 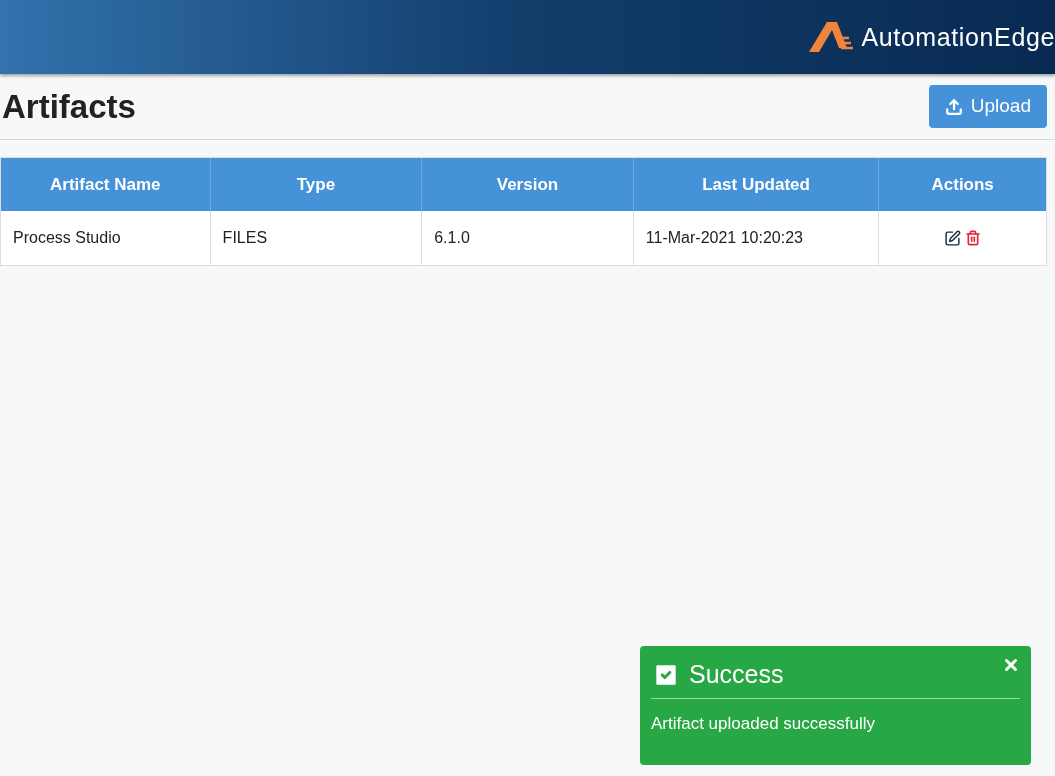 What do you see at coordinates (987, 106) in the screenshot?
I see `upload-button: Upload` at bounding box center [987, 106].